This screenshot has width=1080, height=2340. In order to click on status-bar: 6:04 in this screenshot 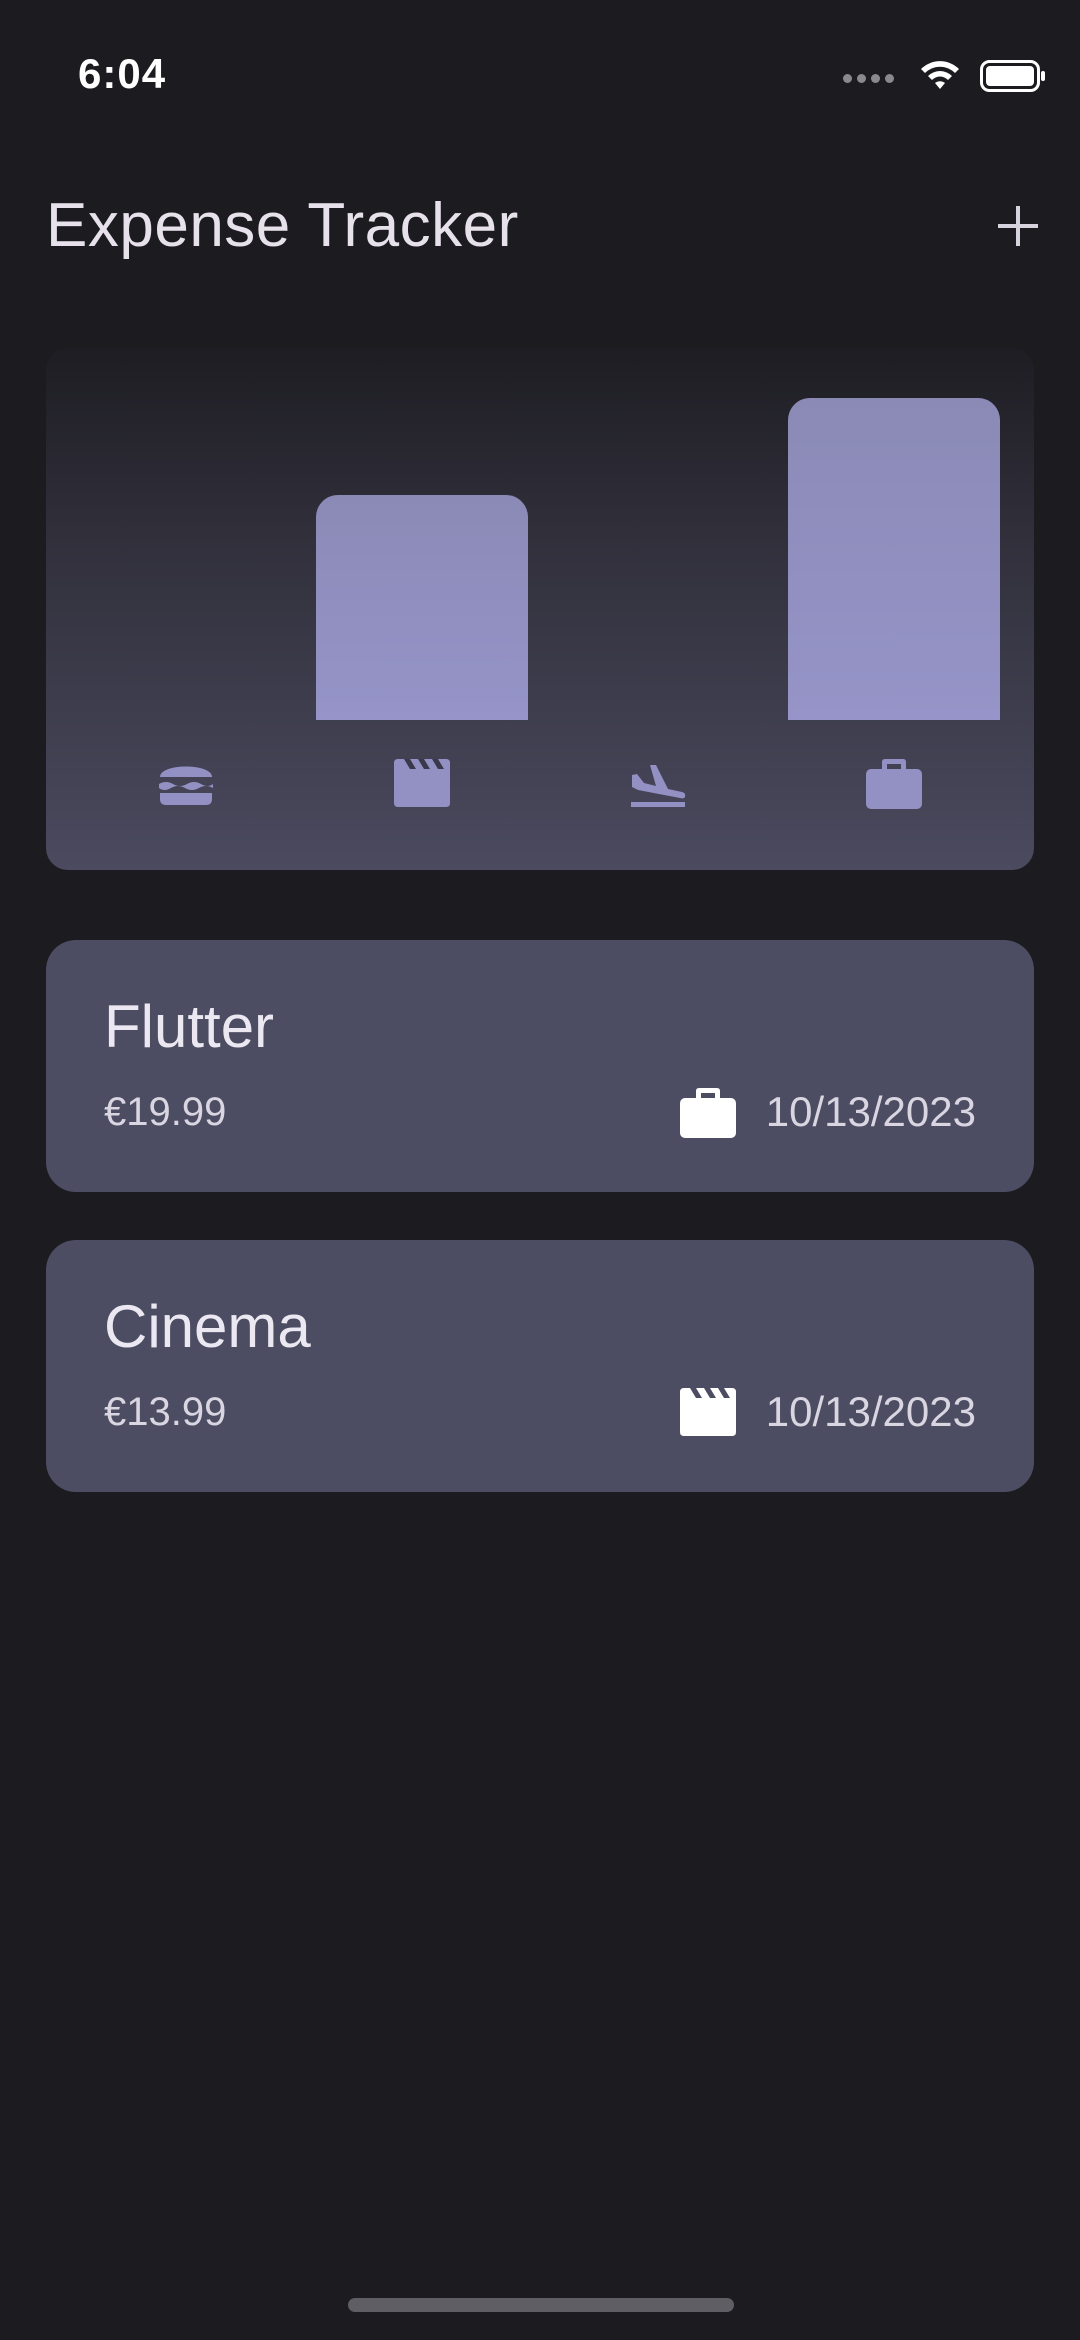, I will do `click(540, 75)`.